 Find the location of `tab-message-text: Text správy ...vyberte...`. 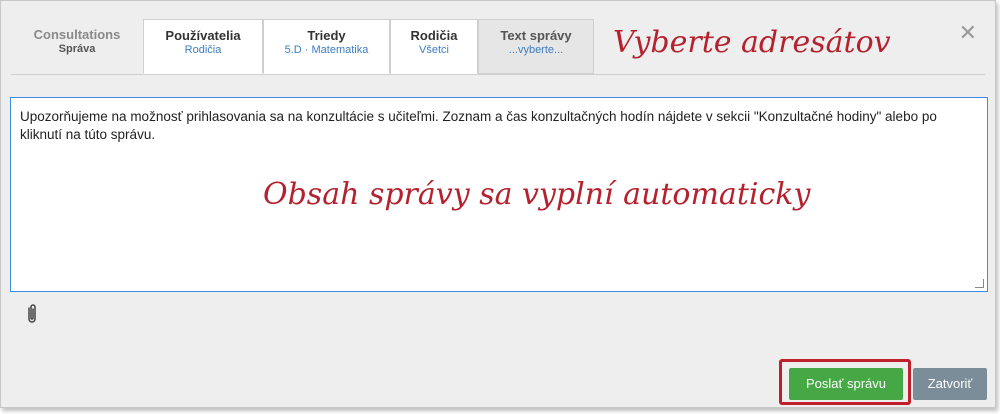

tab-message-text: Text správy ...vyberte... is located at coordinates (536, 46).